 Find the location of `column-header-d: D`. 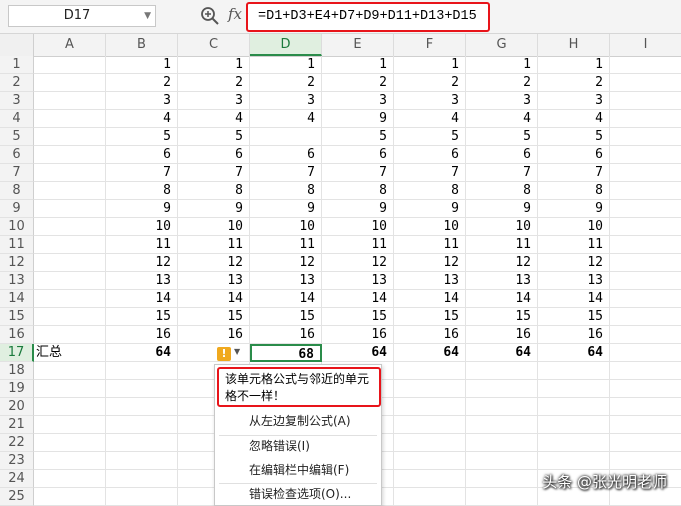

column-header-d: D is located at coordinates (286, 45).